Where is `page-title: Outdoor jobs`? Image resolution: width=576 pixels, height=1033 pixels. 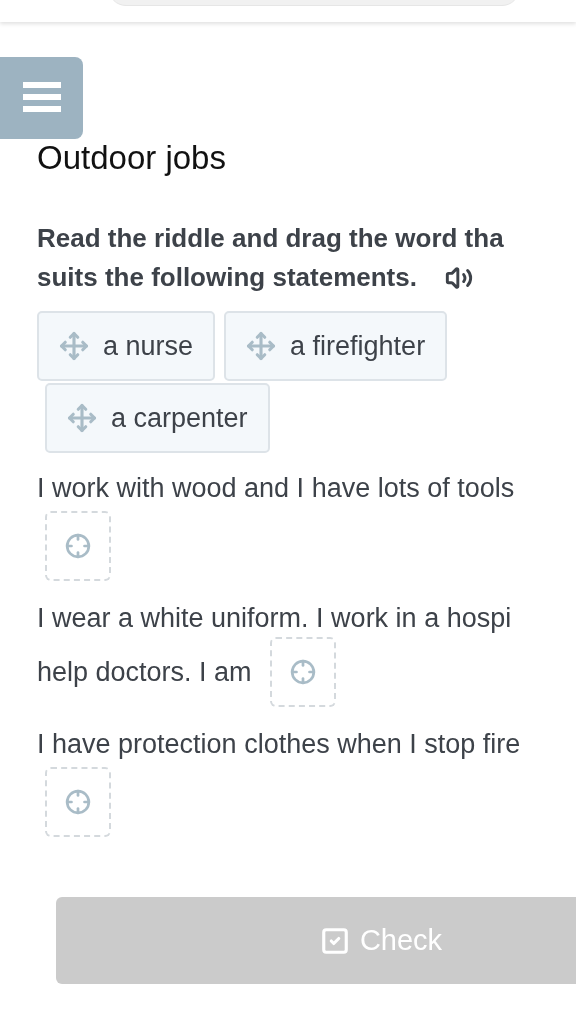 page-title: Outdoor jobs is located at coordinates (132, 158).